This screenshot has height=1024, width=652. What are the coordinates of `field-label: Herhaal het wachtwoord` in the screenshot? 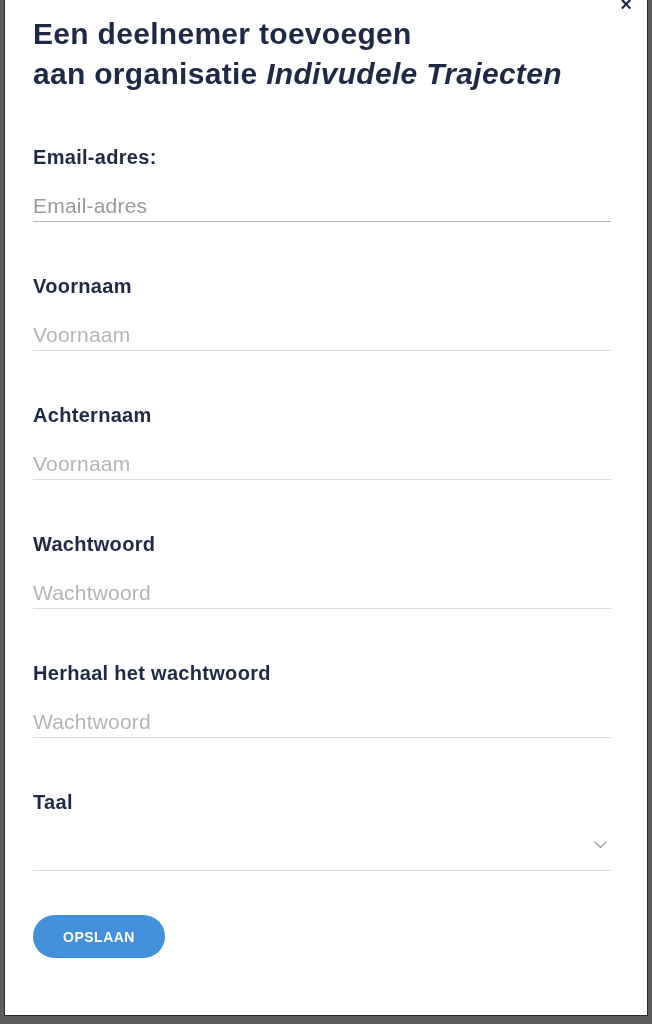 It's located at (152, 673).